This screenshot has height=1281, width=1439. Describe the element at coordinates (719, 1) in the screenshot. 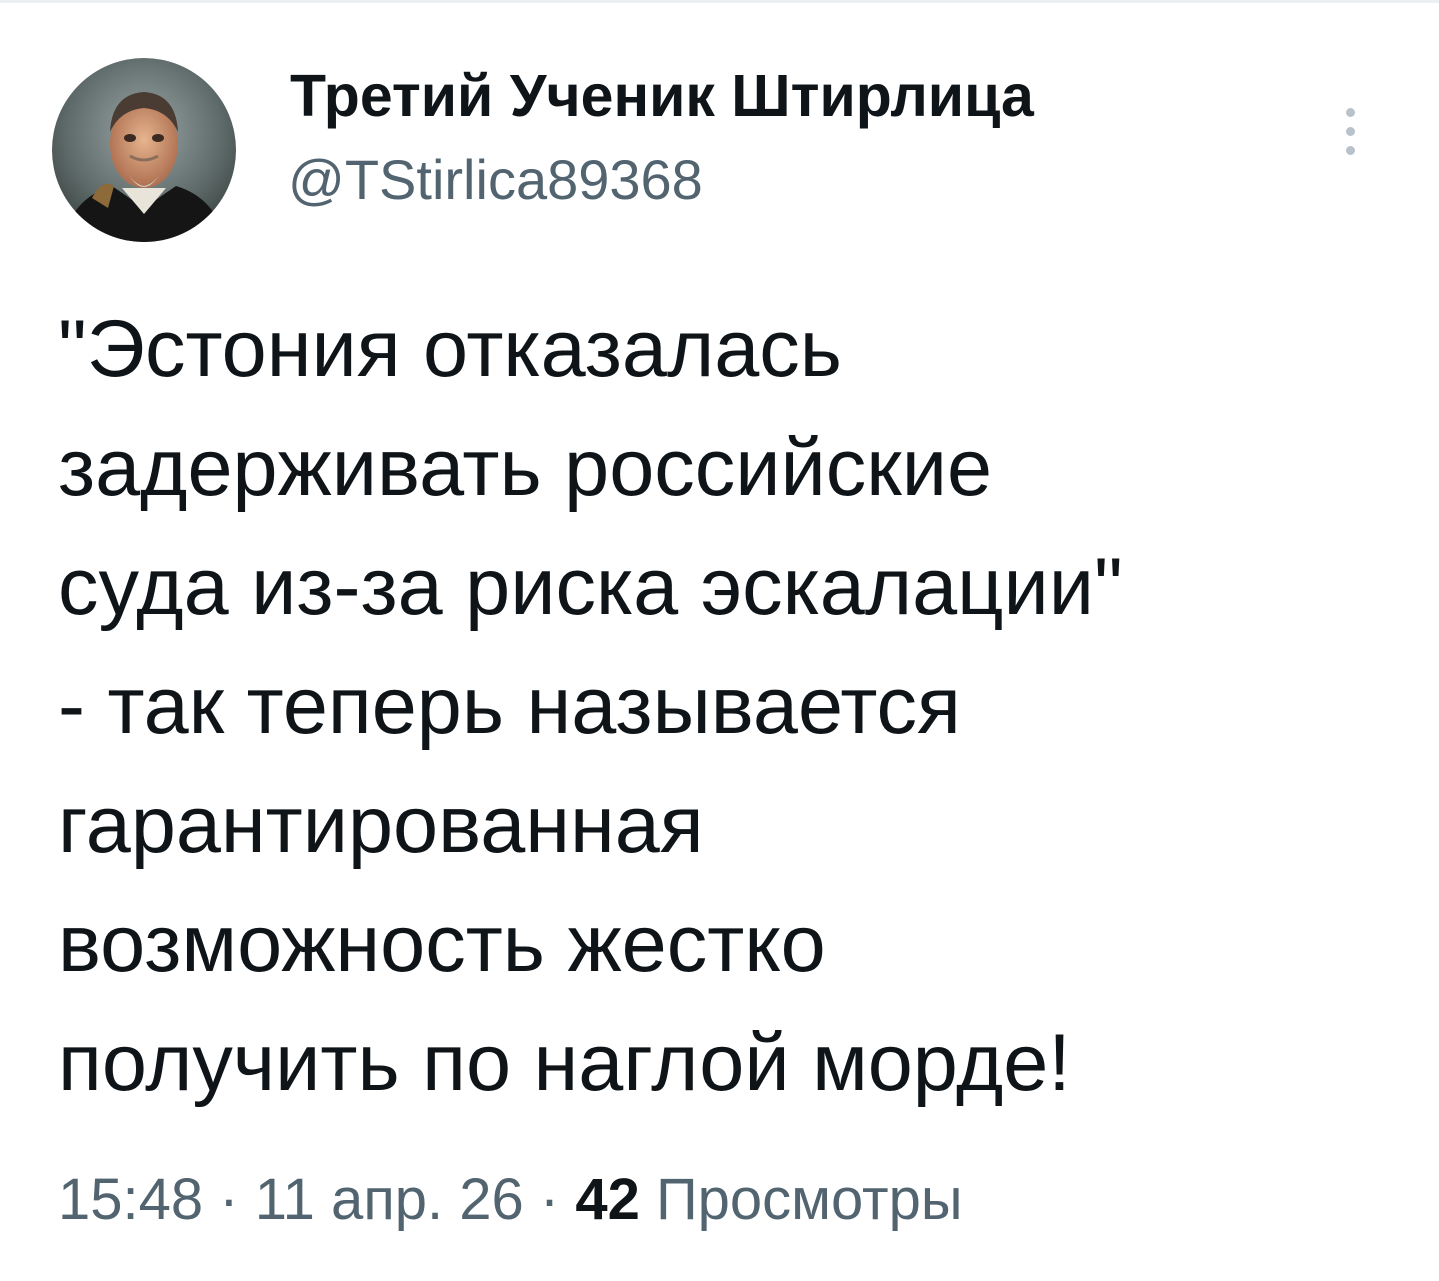

I see `top-divider` at that location.